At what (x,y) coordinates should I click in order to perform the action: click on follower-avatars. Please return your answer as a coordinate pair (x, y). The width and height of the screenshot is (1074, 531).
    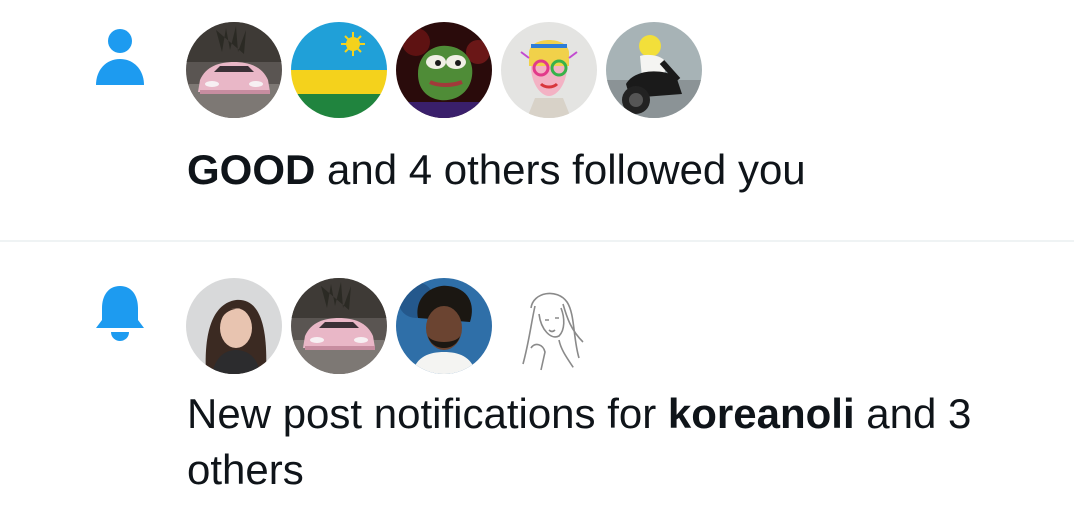
    Looking at the image, I should click on (444, 70).